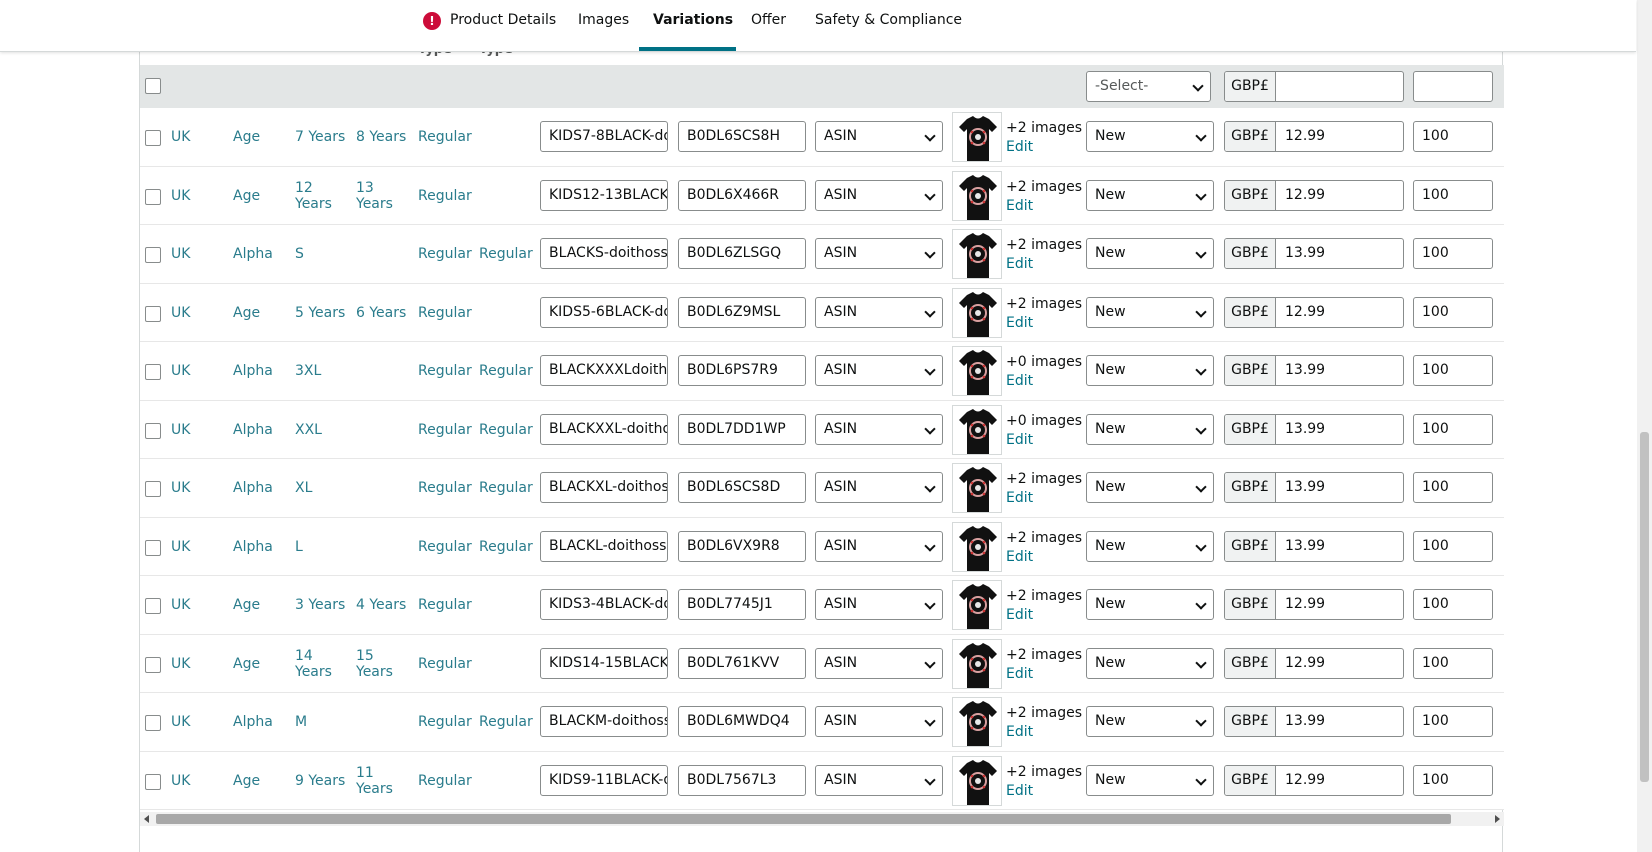 The width and height of the screenshot is (1652, 852). I want to click on product-id-input: B0DL7567L3, so click(742, 780).